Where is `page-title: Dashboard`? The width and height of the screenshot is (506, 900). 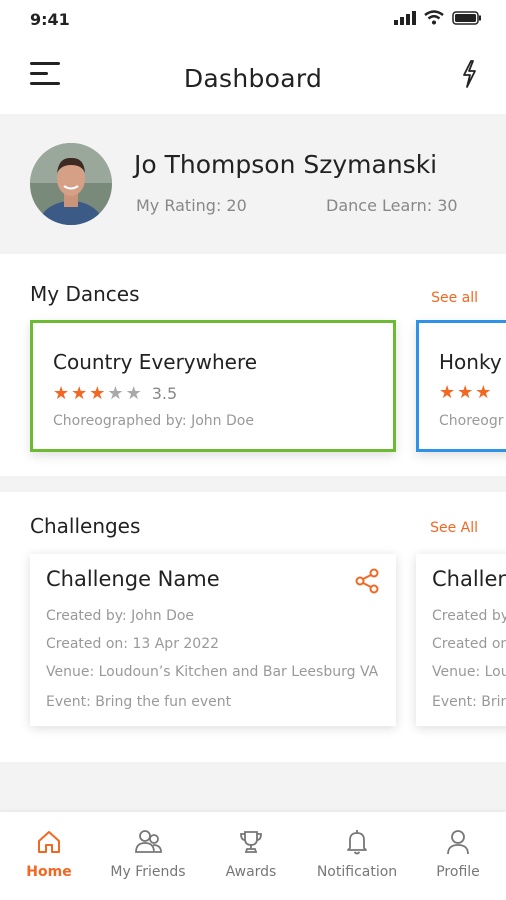 page-title: Dashboard is located at coordinates (253, 78).